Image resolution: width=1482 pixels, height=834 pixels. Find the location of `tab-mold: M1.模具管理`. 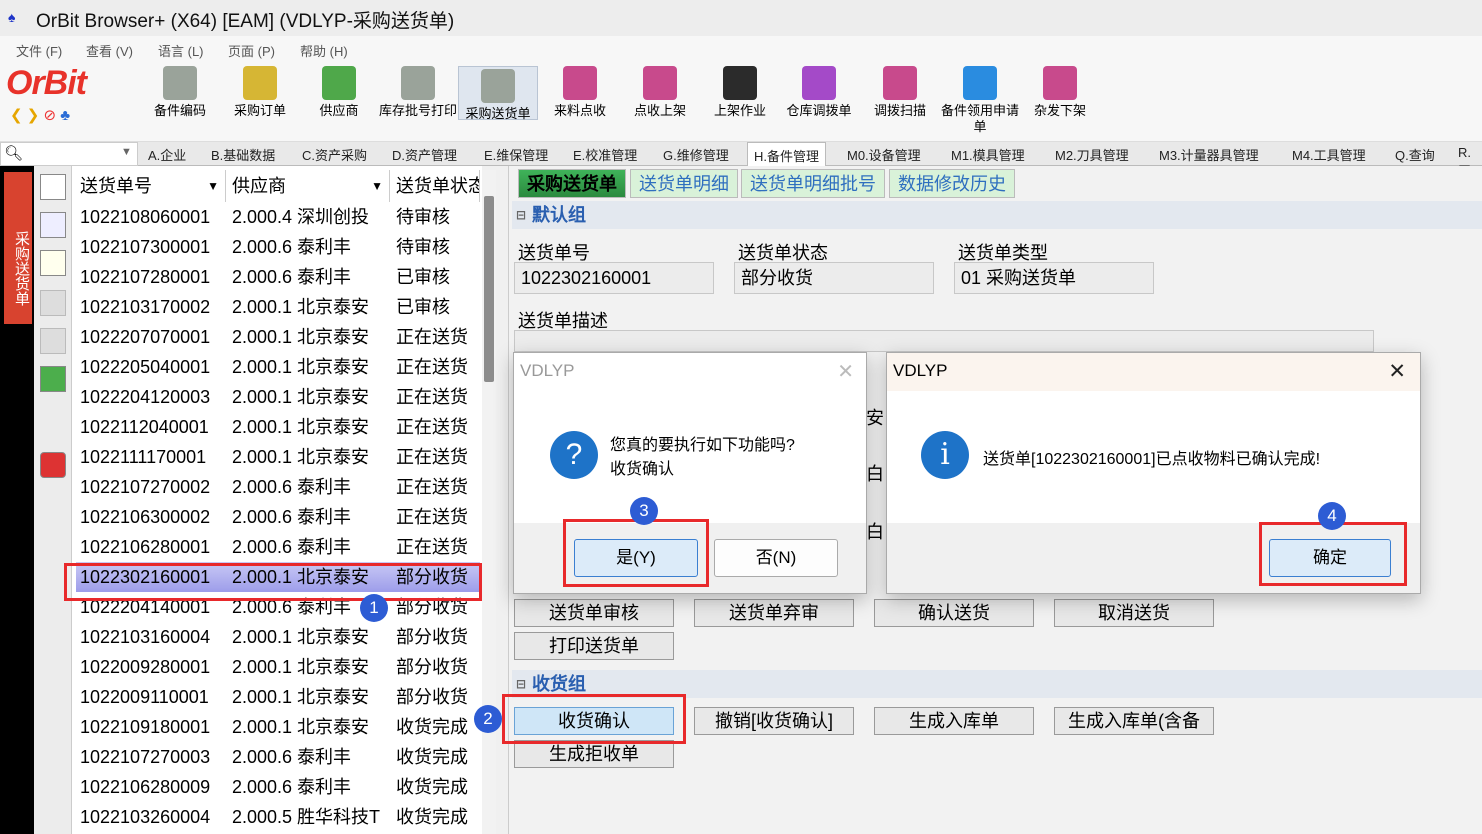

tab-mold: M1.模具管理 is located at coordinates (988, 154).